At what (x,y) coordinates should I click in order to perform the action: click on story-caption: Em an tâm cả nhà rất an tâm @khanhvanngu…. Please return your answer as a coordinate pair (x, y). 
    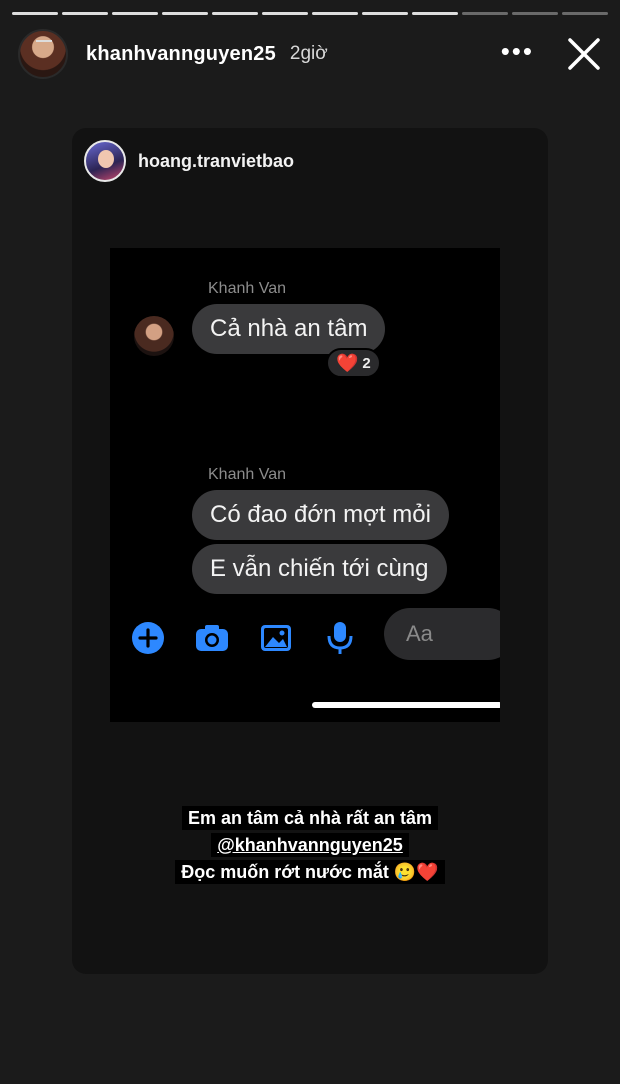
    Looking at the image, I should click on (310, 846).